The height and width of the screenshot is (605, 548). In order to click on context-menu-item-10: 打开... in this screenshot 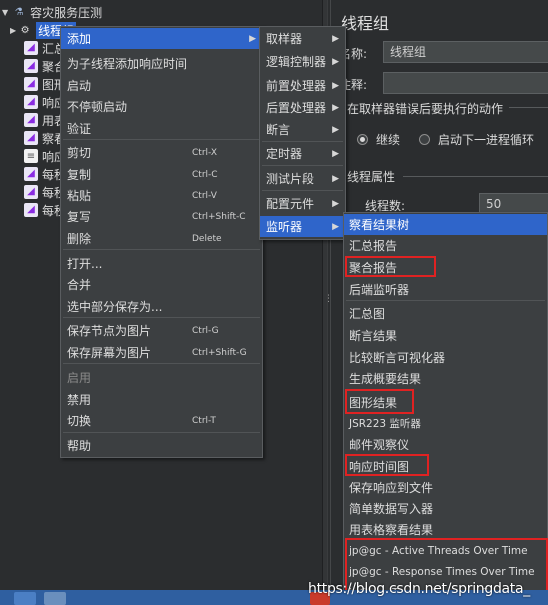, I will do `click(161, 263)`.